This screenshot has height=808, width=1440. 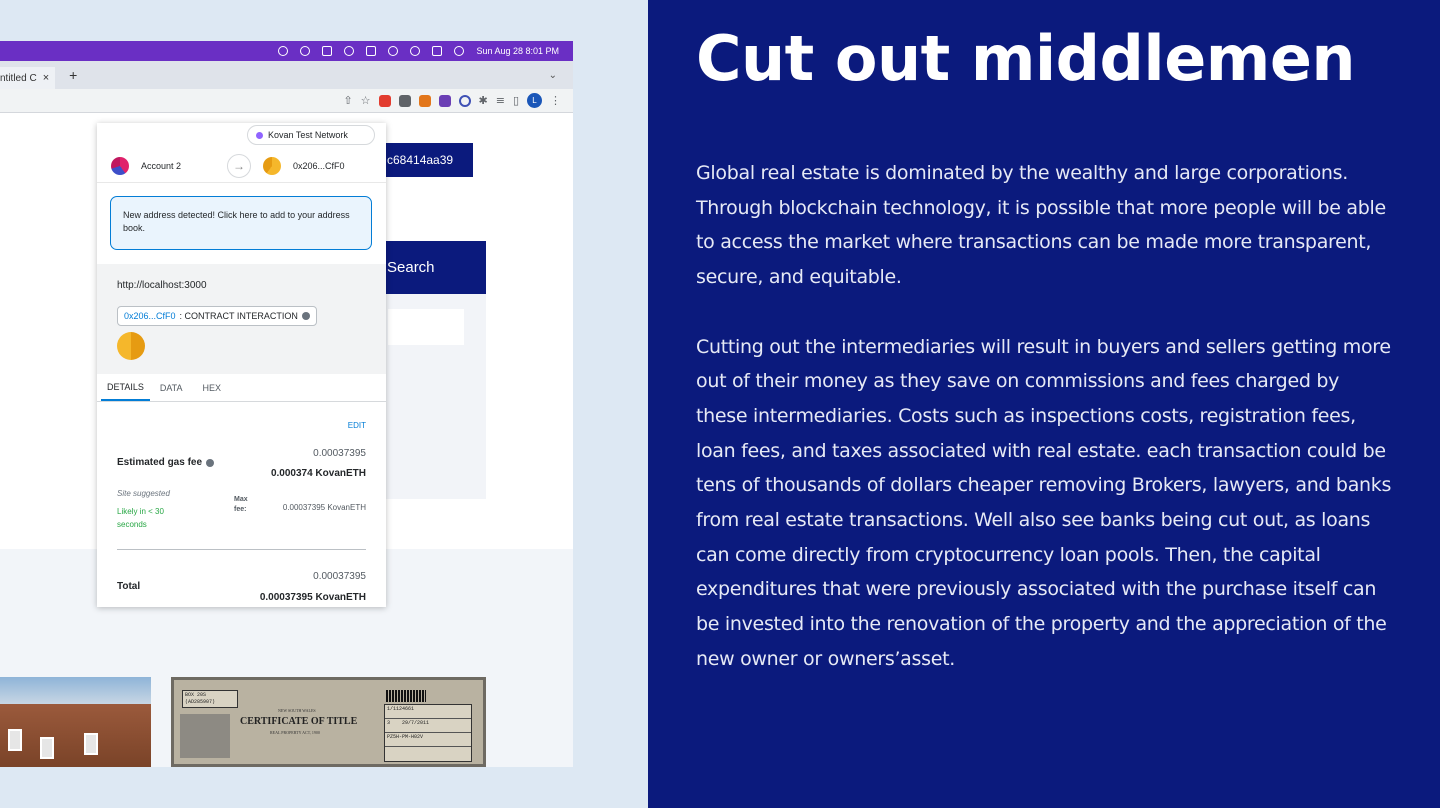 I want to click on extension-ring-icon, so click(x=464, y=100).